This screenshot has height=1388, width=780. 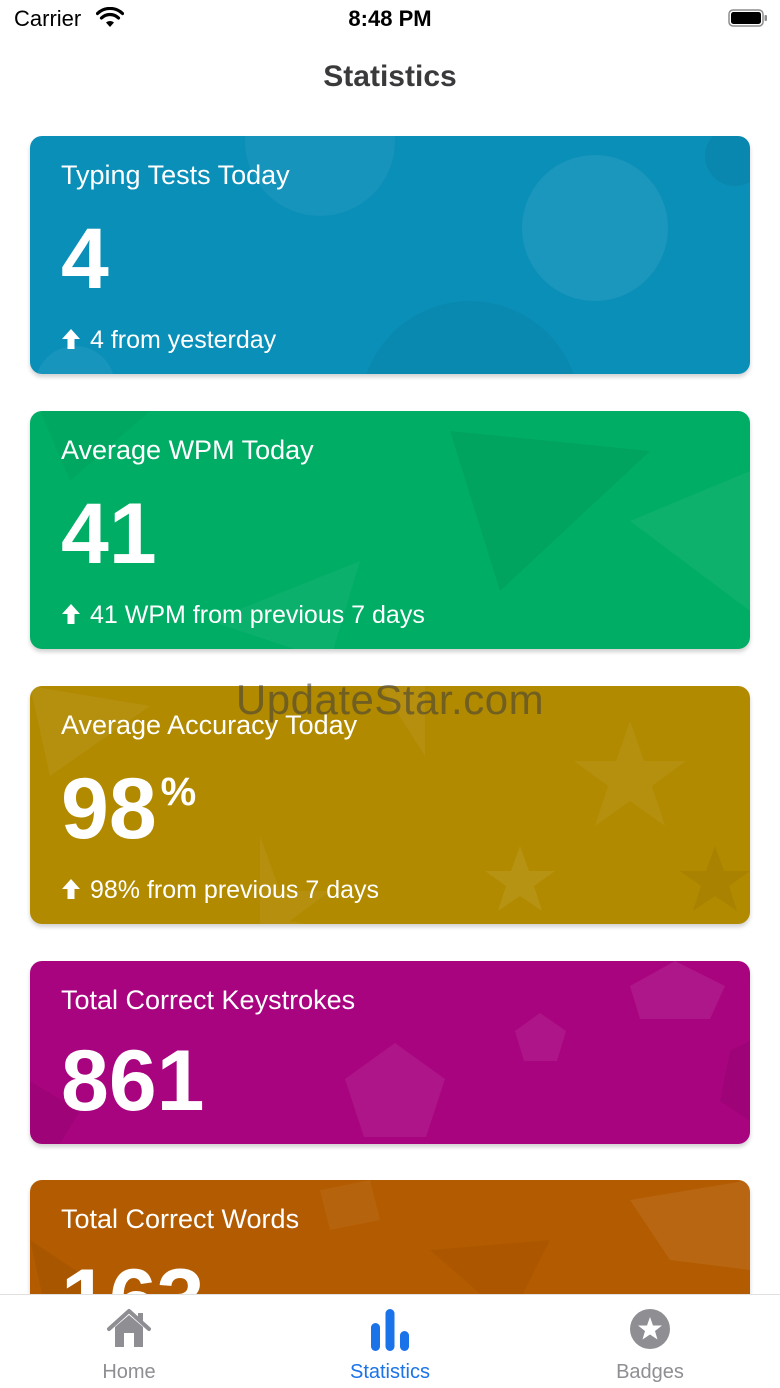 I want to click on card-change: 41 WPM from previous 7 days, so click(x=243, y=615).